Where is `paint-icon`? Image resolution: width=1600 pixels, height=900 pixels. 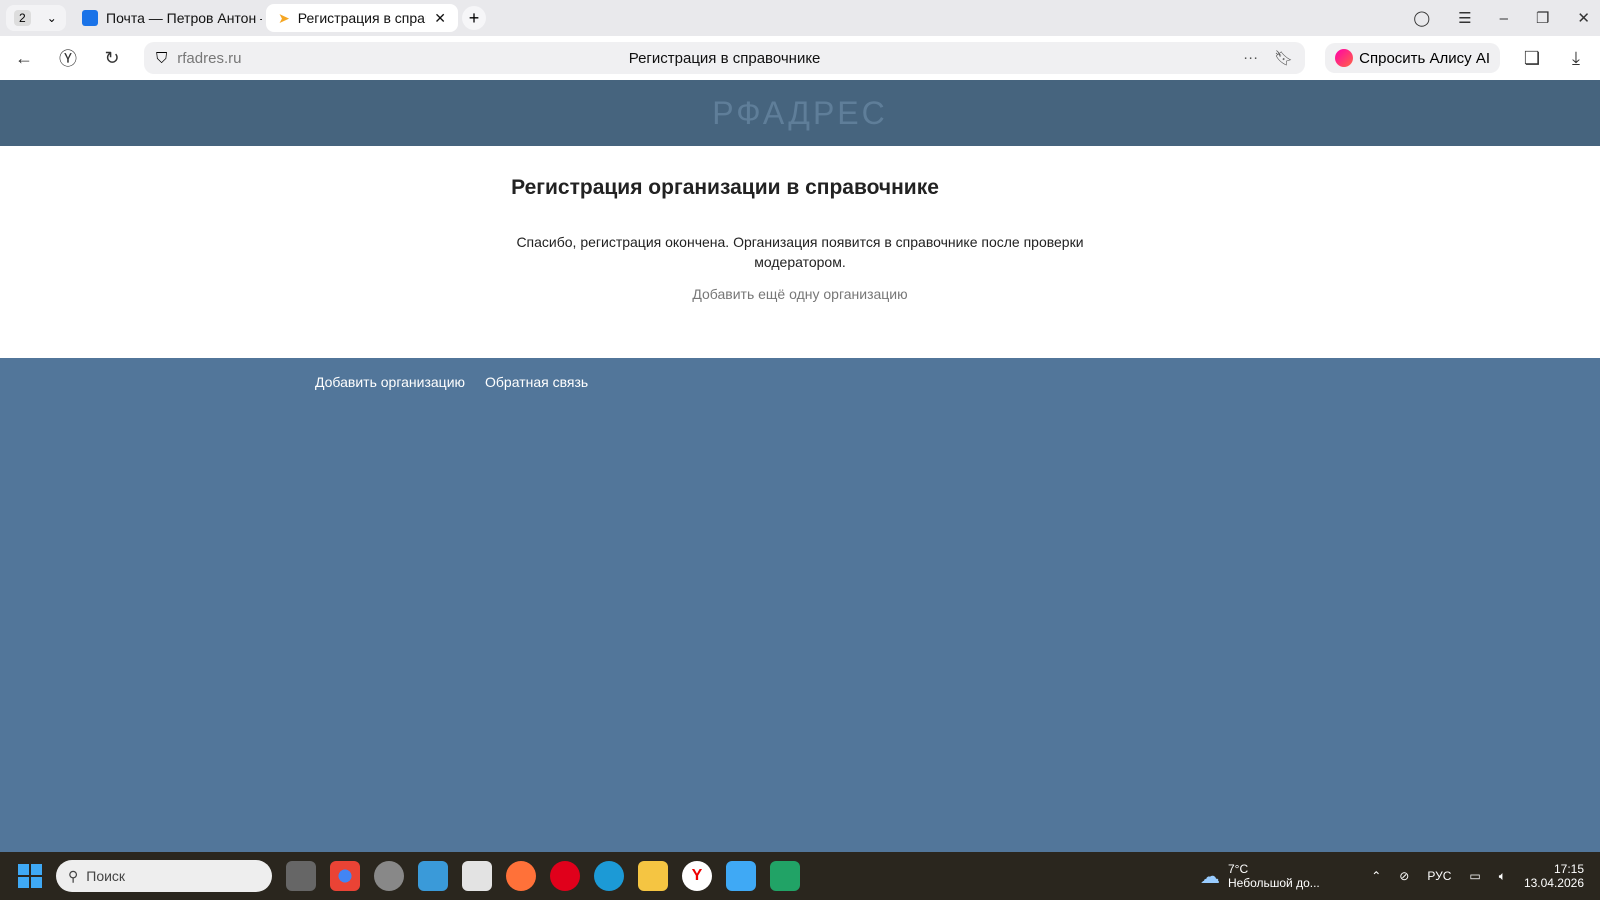
paint-icon is located at coordinates (433, 876).